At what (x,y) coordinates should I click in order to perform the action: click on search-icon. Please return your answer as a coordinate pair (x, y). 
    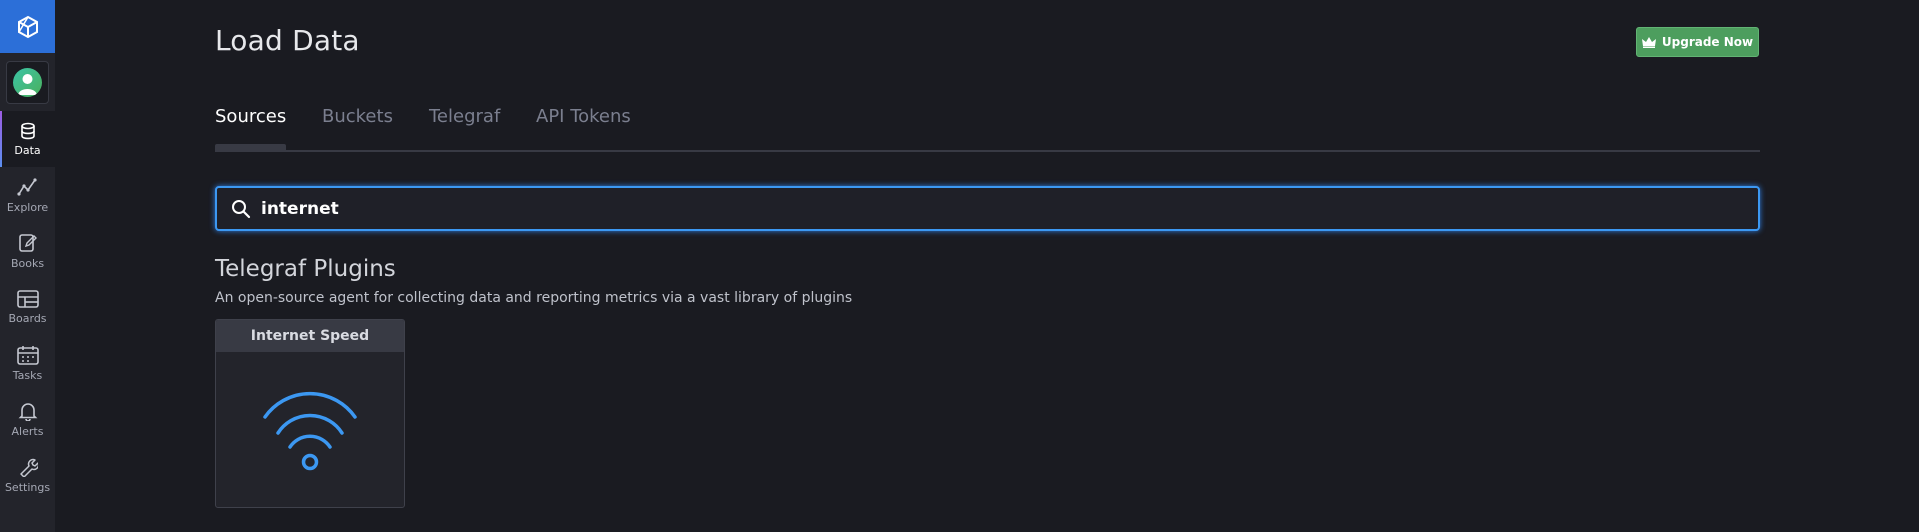
    Looking at the image, I should click on (241, 209).